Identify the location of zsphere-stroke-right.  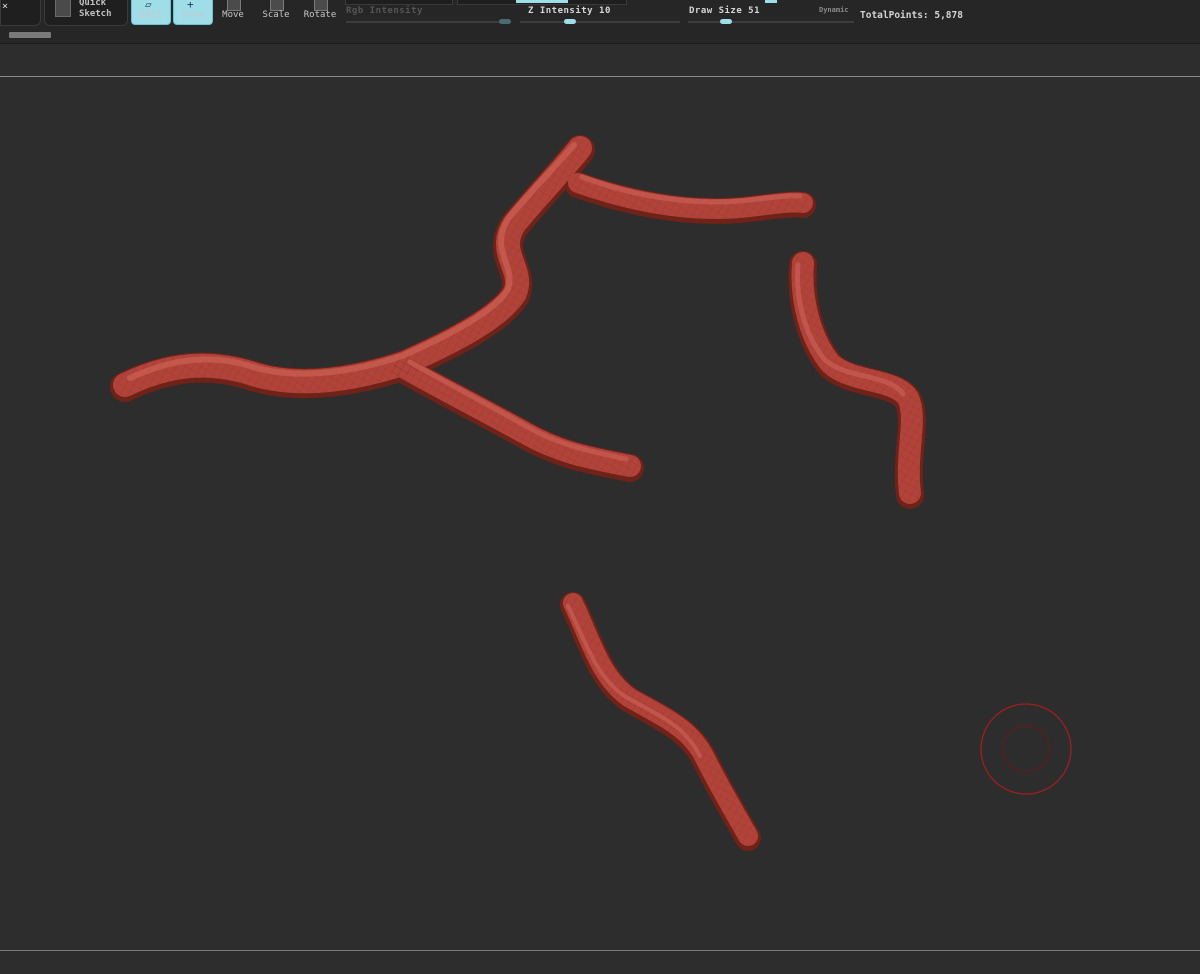
(857, 380).